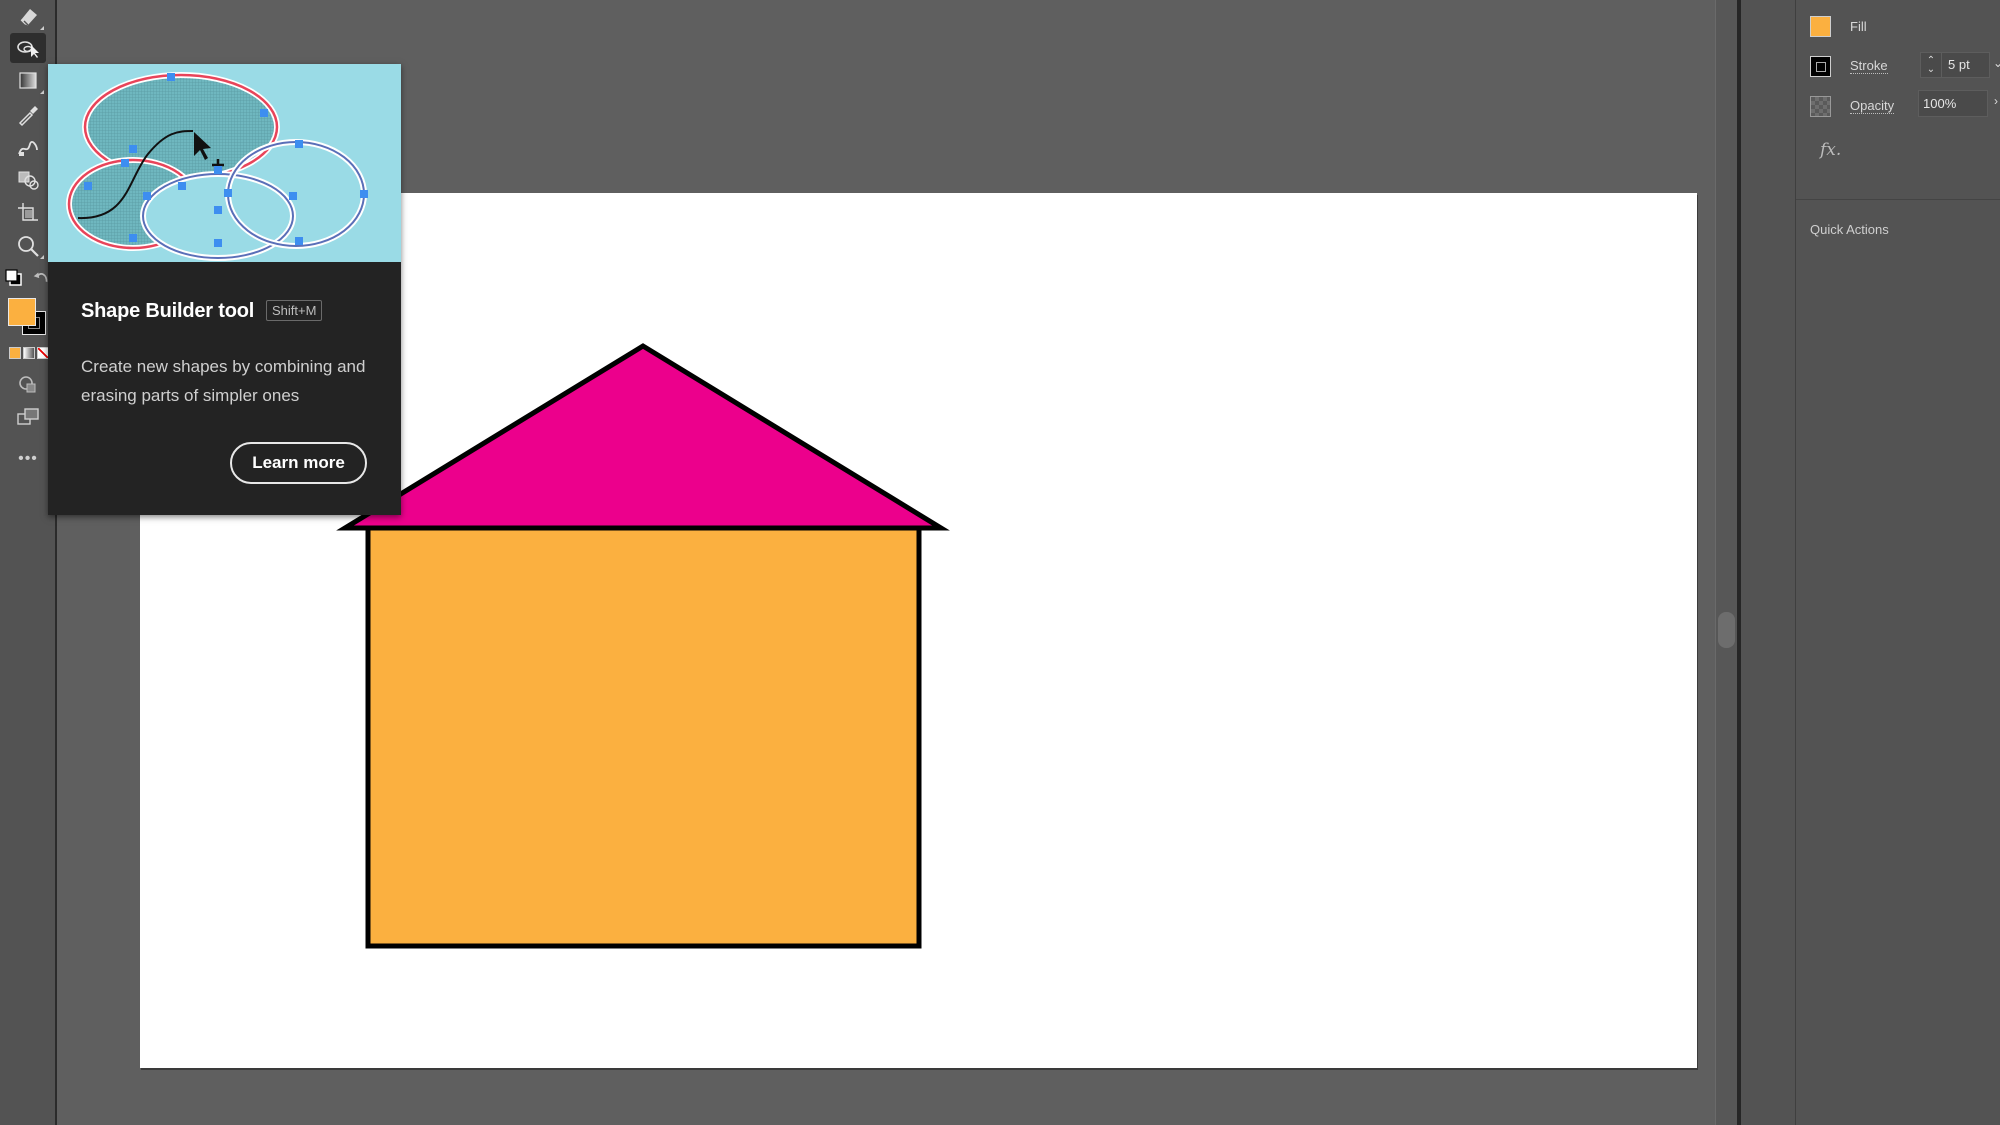 This screenshot has width=2000, height=1125. What do you see at coordinates (1768, 562) in the screenshot?
I see `collapsed-panel-dock` at bounding box center [1768, 562].